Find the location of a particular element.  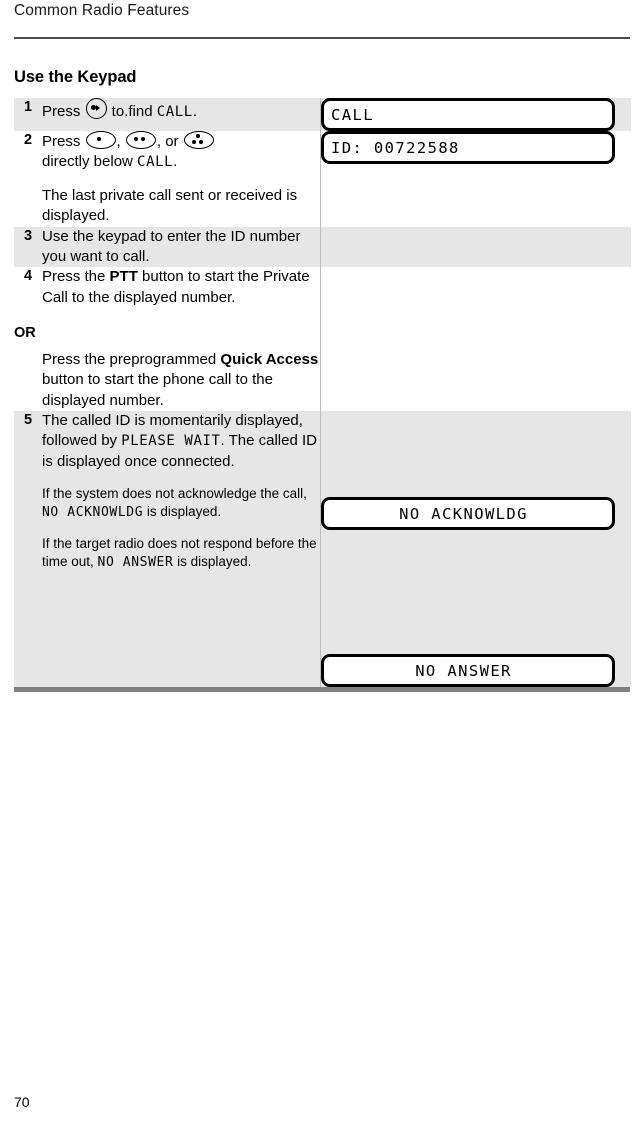

running-header: Common Radio Features is located at coordinates (102, 10).